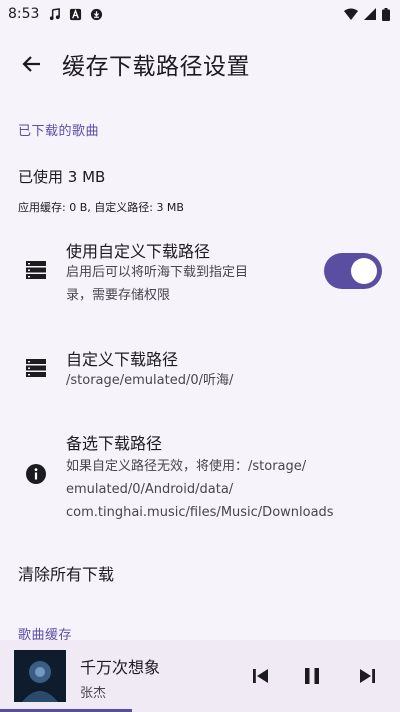 The width and height of the screenshot is (400, 712). I want to click on status-time: 8:53, so click(24, 14).